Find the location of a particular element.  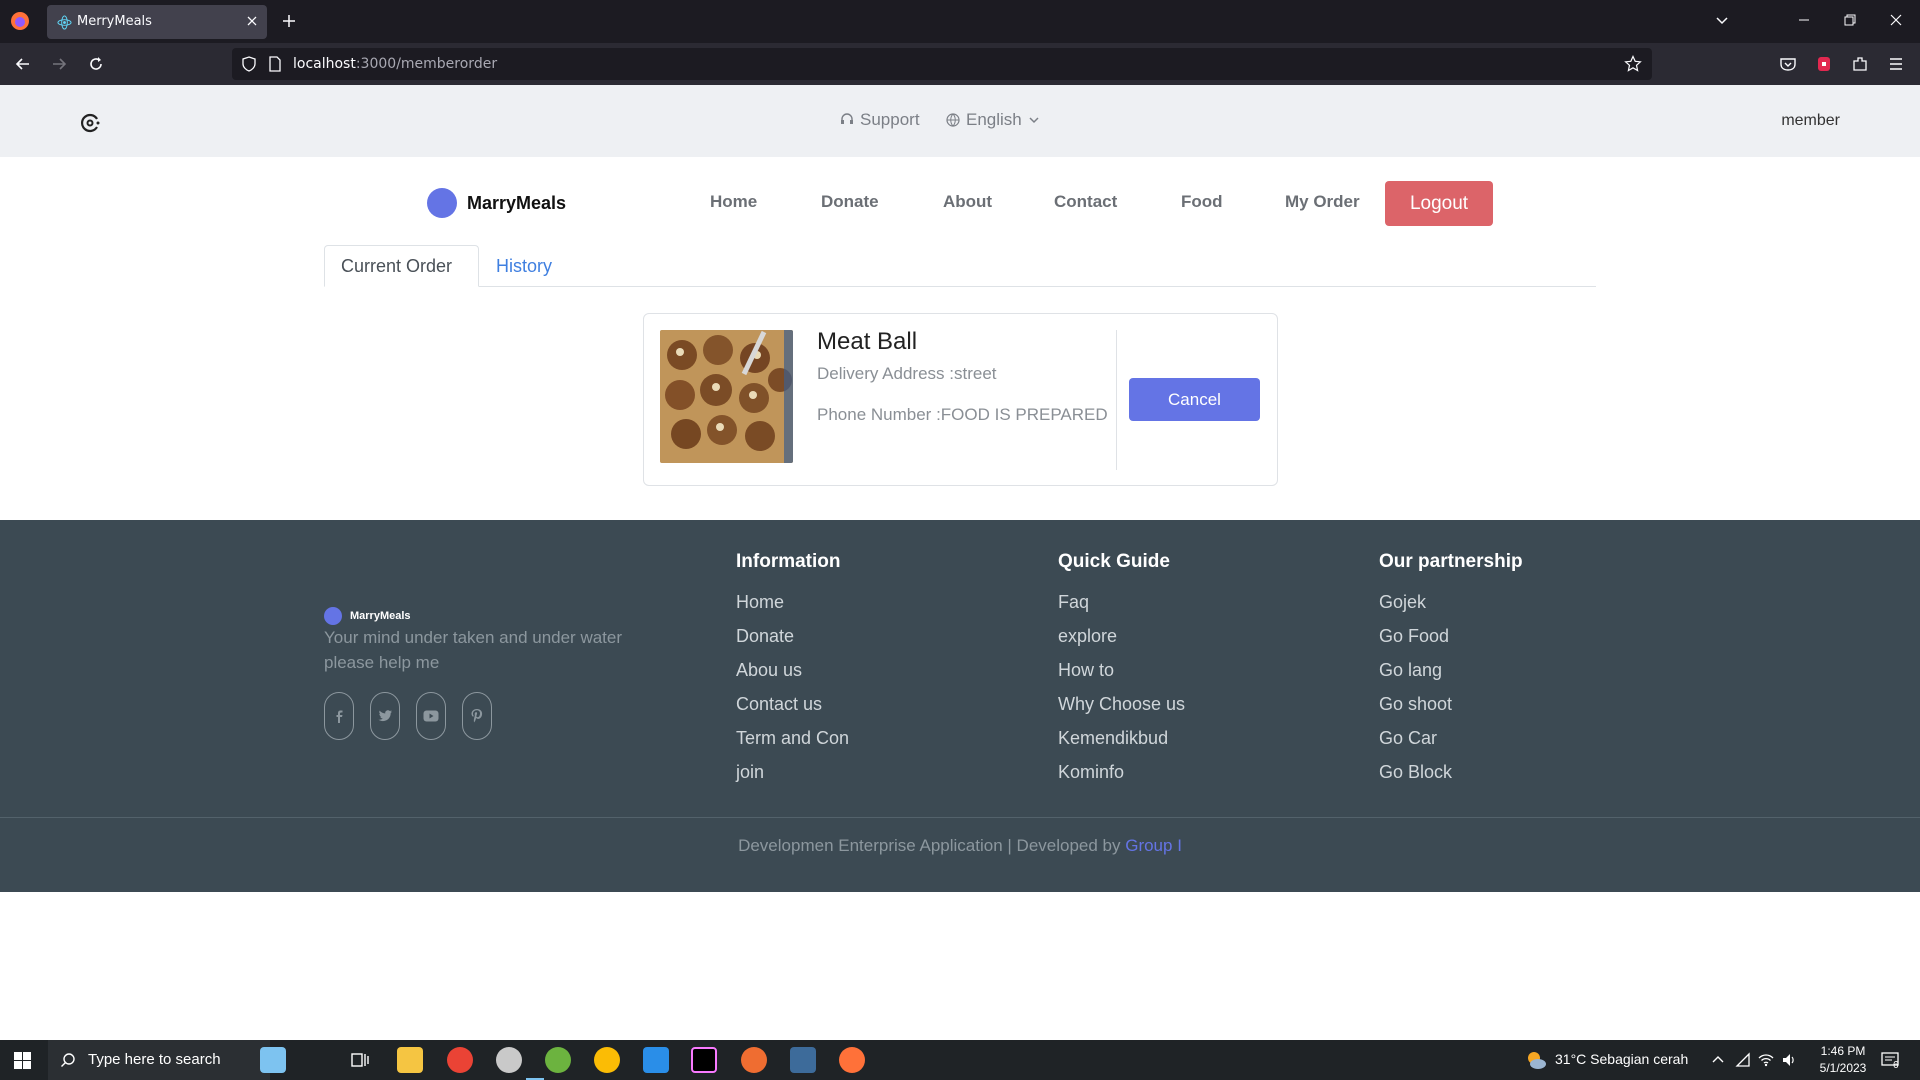

extensions-icon is located at coordinates (1860, 64).